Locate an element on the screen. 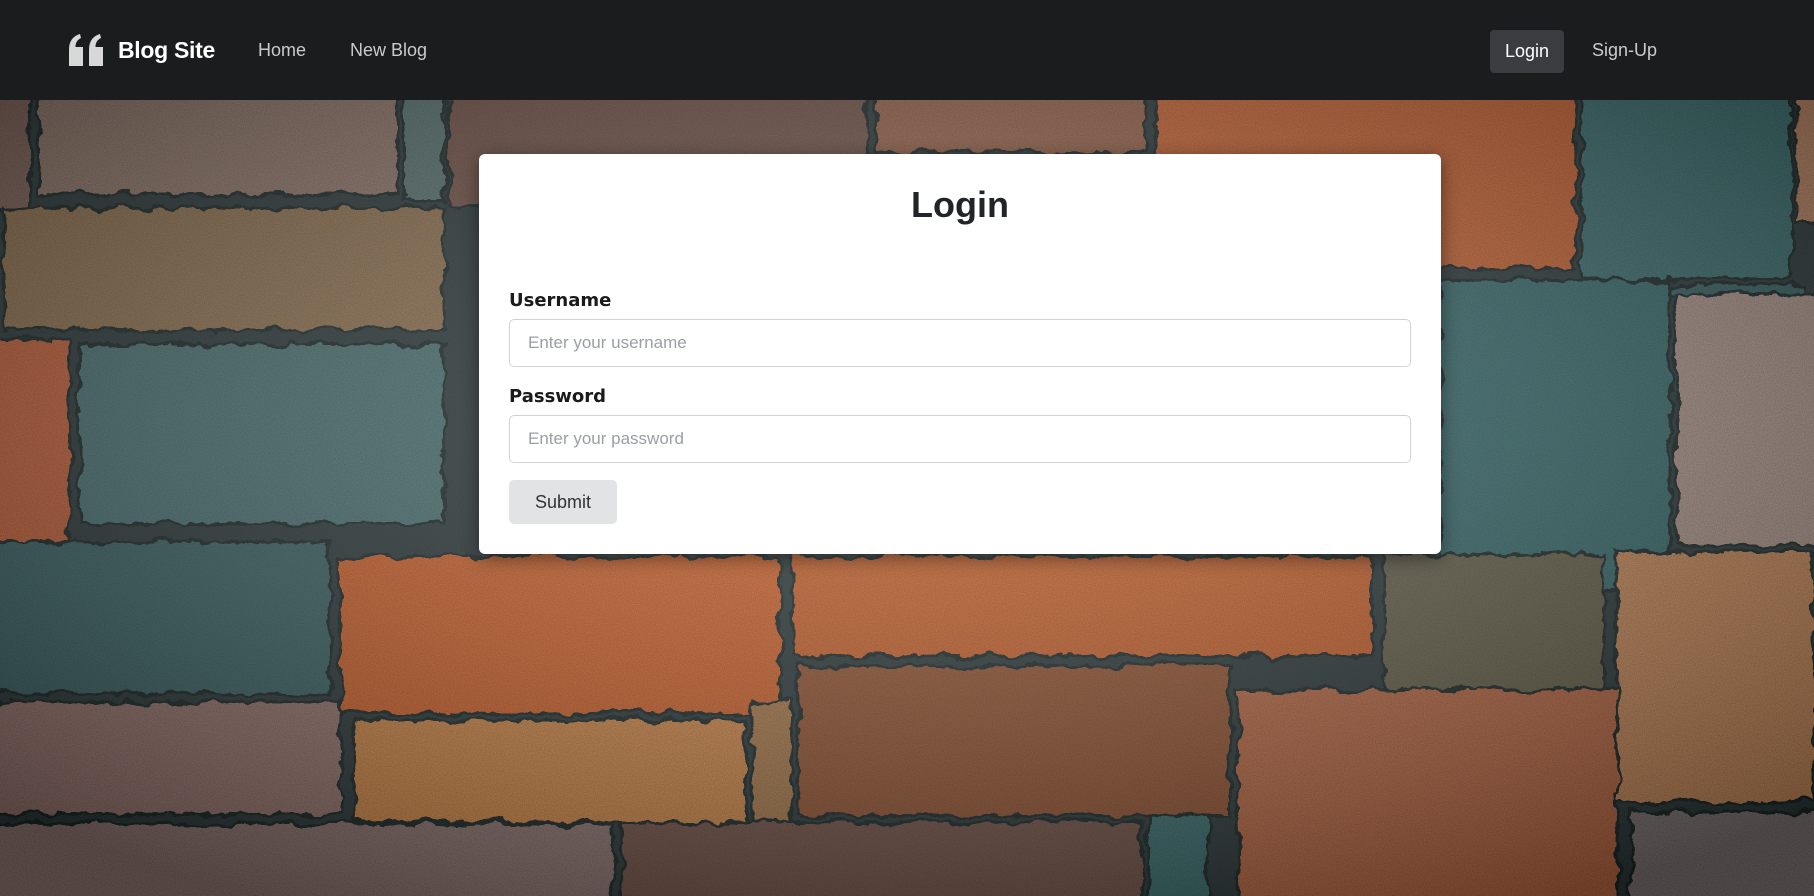 The width and height of the screenshot is (1814, 896). submit-button: Submit is located at coordinates (563, 502).